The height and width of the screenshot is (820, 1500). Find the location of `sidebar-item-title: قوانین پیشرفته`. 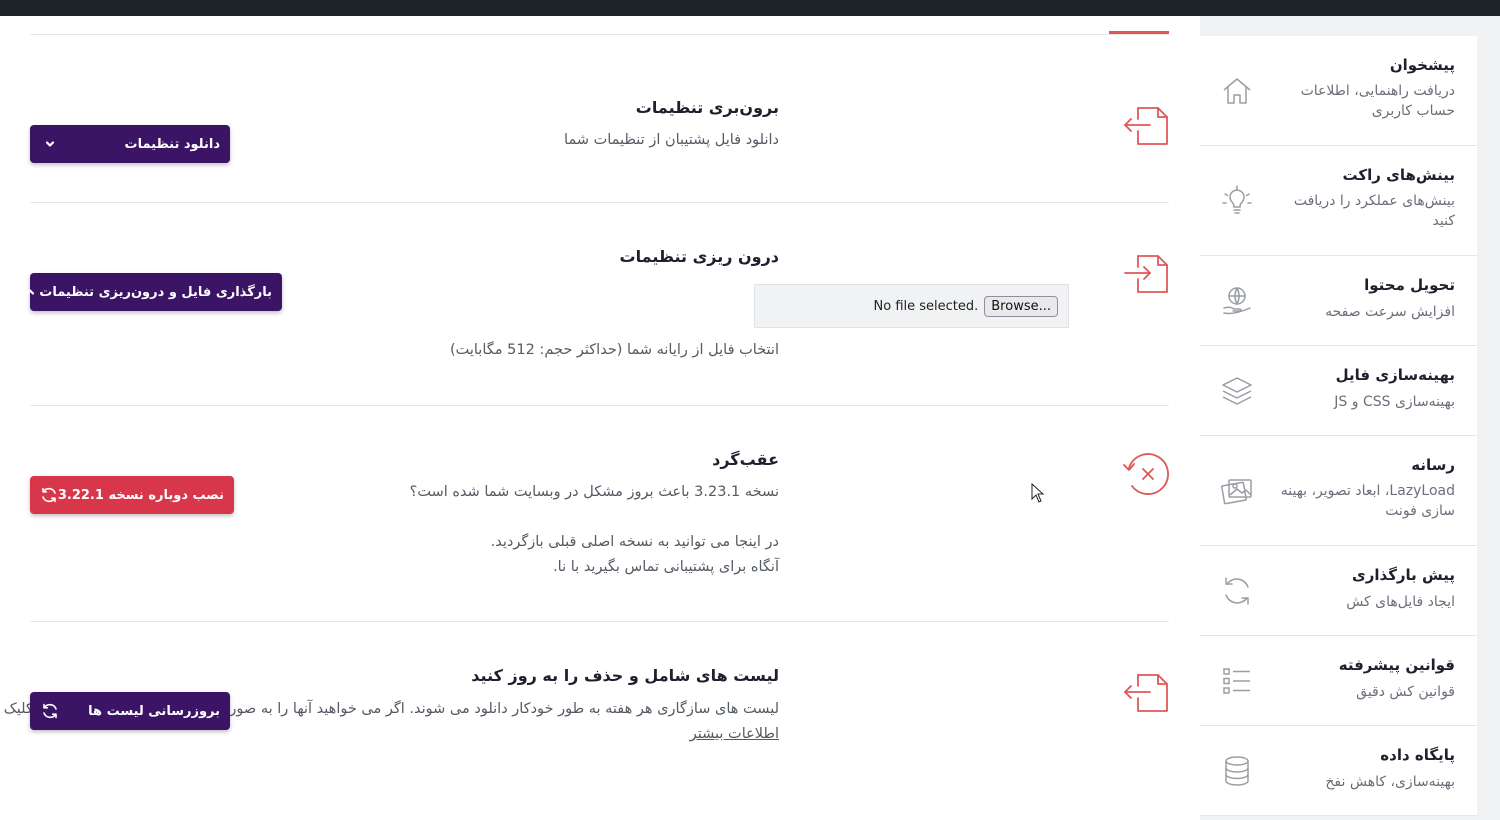

sidebar-item-title: قوانین پیشرفته is located at coordinates (1396, 665).